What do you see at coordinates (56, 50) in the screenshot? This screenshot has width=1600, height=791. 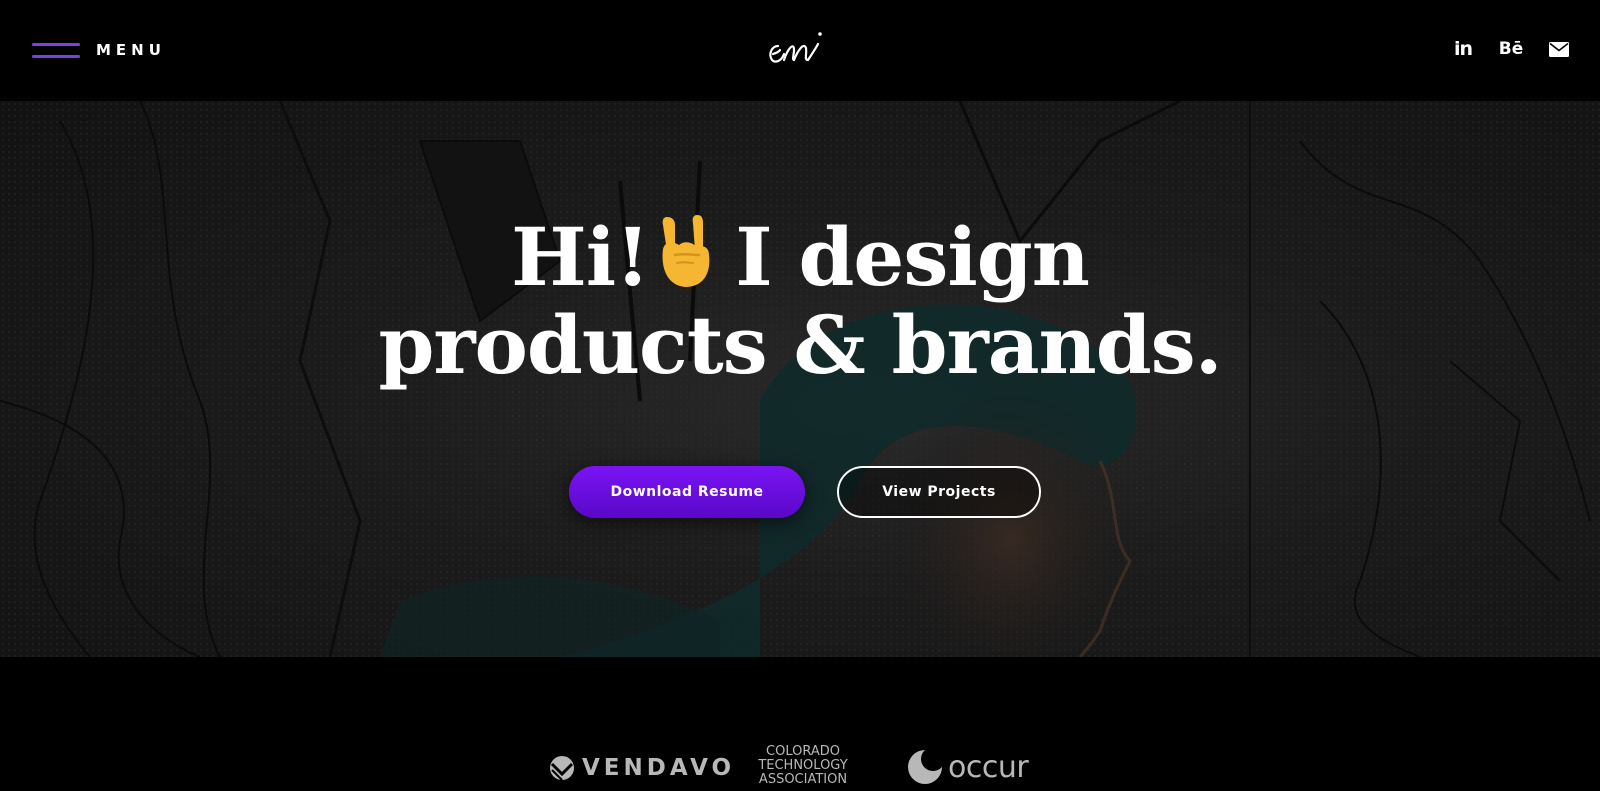 I see `hamburger-icon` at bounding box center [56, 50].